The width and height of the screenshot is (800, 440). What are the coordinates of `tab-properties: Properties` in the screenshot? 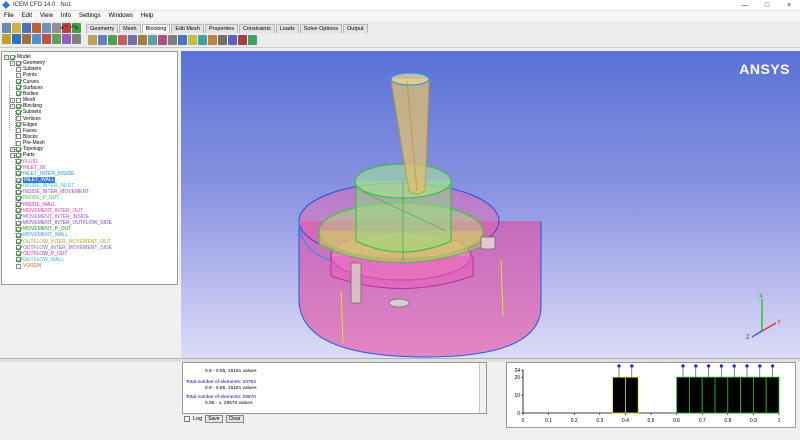 It's located at (221, 28).